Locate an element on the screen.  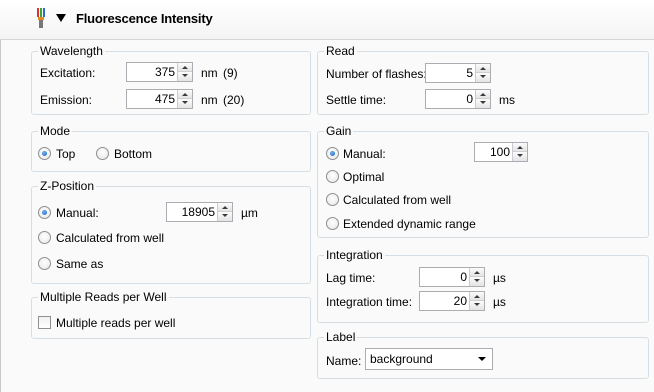
section-header: Fluorescence Intensity is located at coordinates (327, 20).